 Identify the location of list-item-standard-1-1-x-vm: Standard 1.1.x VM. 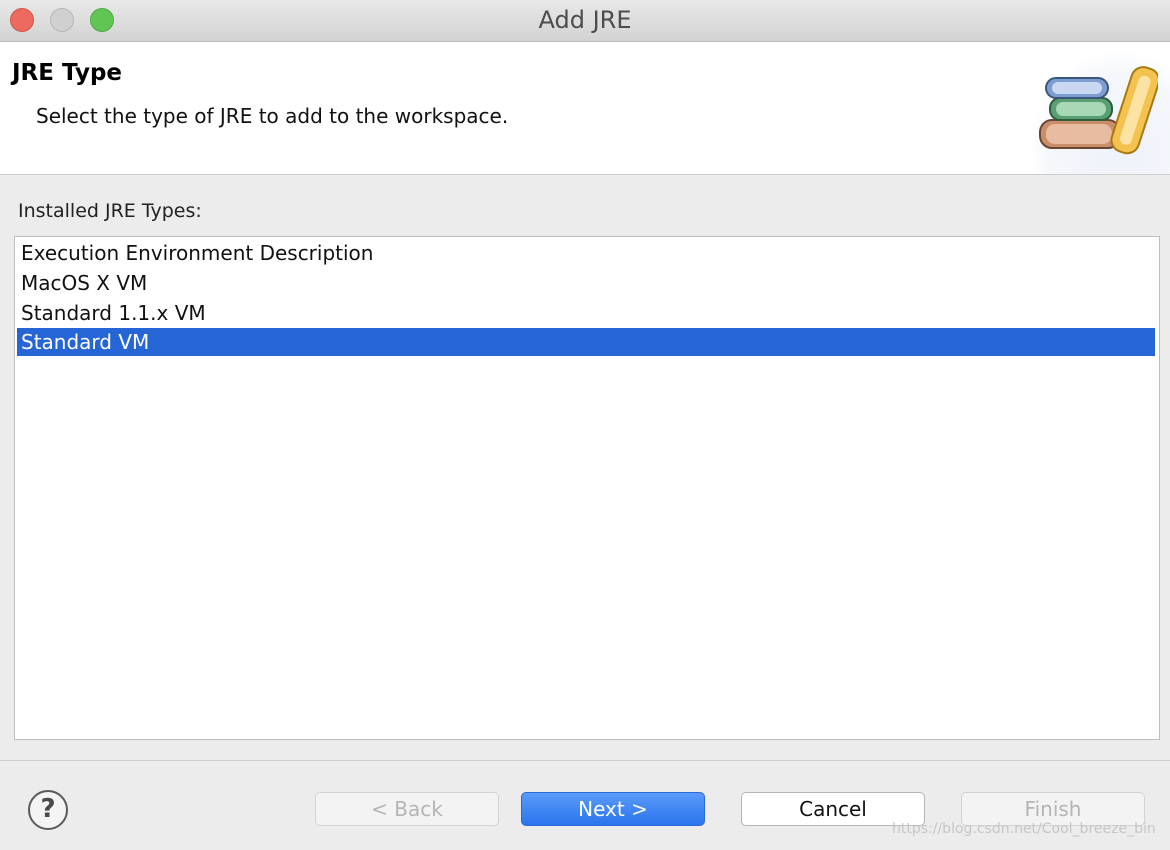
(586, 313).